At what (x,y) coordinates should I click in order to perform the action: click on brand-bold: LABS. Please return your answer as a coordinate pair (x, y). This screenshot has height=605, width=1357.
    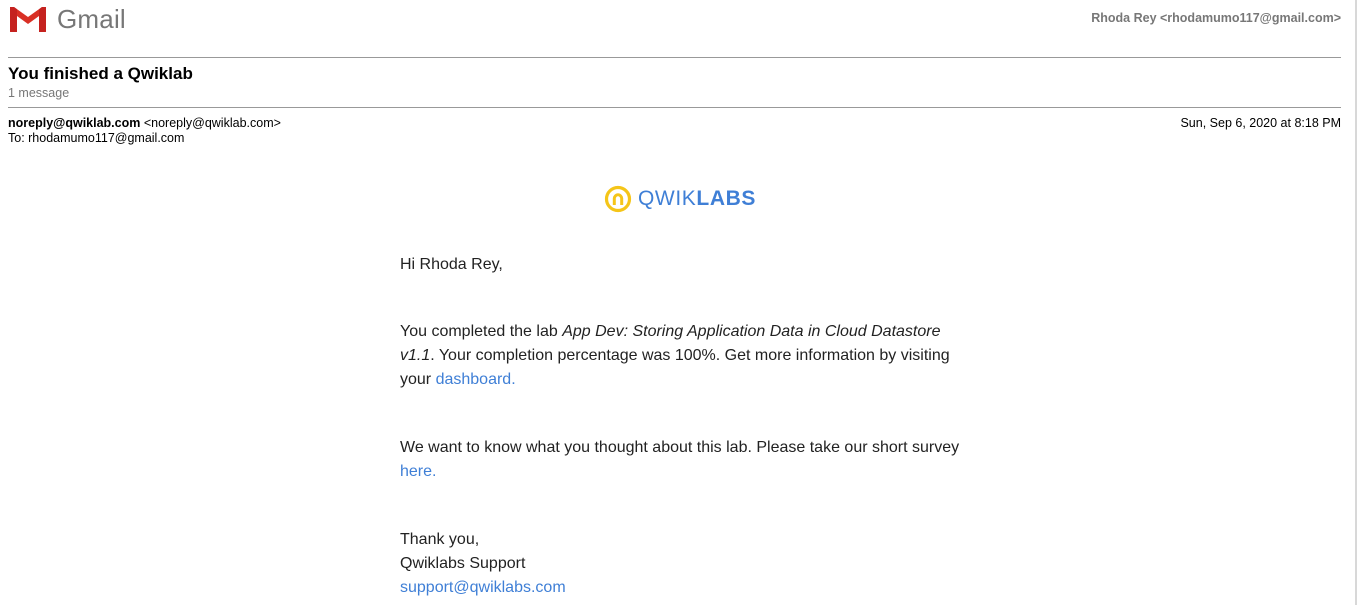
    Looking at the image, I should click on (726, 198).